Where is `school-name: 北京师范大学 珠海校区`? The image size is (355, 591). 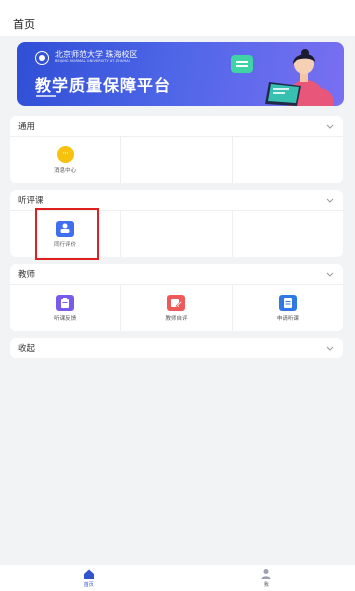 school-name: 北京师范大学 珠海校区 is located at coordinates (96, 54).